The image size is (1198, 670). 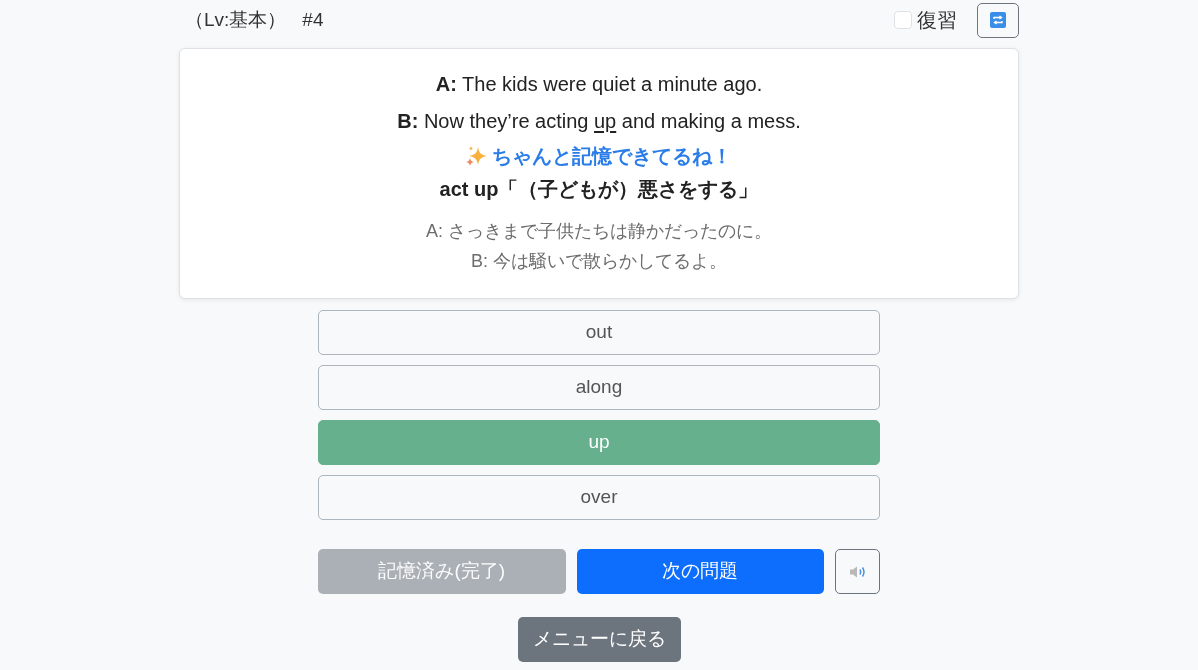 What do you see at coordinates (937, 20) in the screenshot?
I see `review-label: 復習` at bounding box center [937, 20].